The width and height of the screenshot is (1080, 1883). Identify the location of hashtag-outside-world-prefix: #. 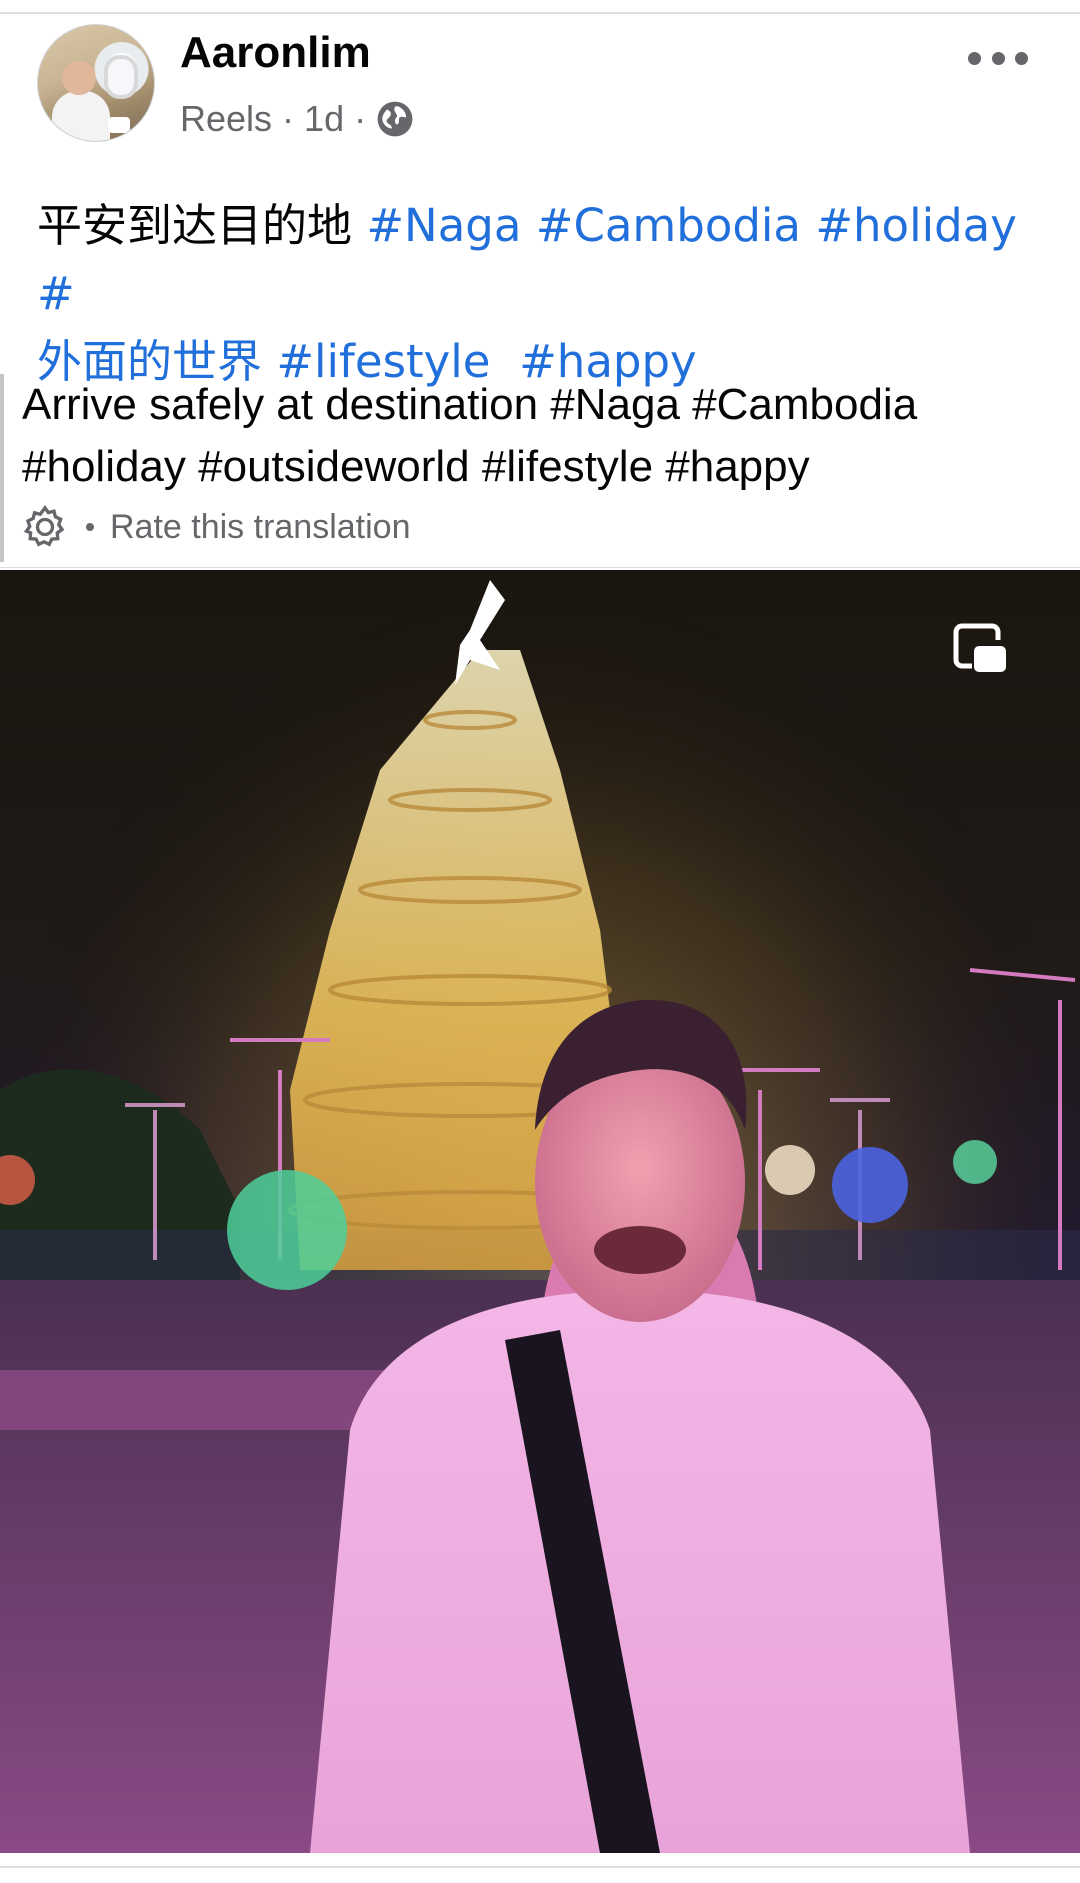
(56, 293).